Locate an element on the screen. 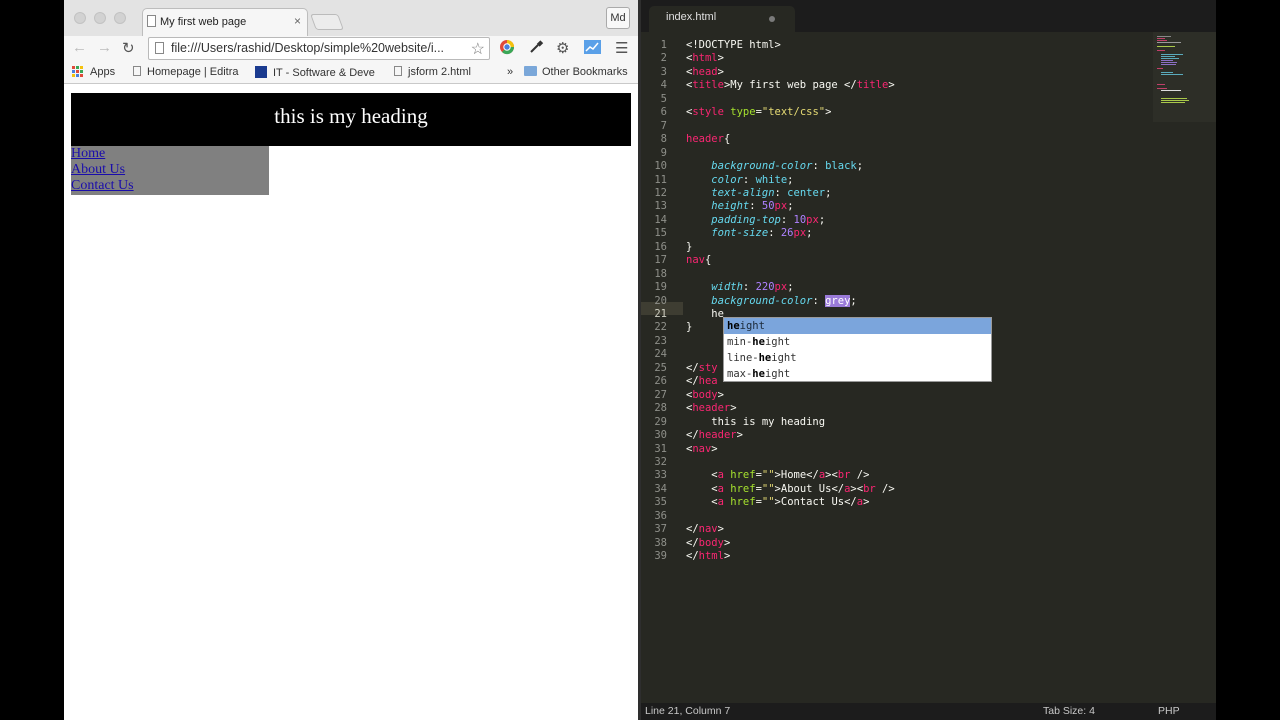  line-number: 24 is located at coordinates (660, 354).